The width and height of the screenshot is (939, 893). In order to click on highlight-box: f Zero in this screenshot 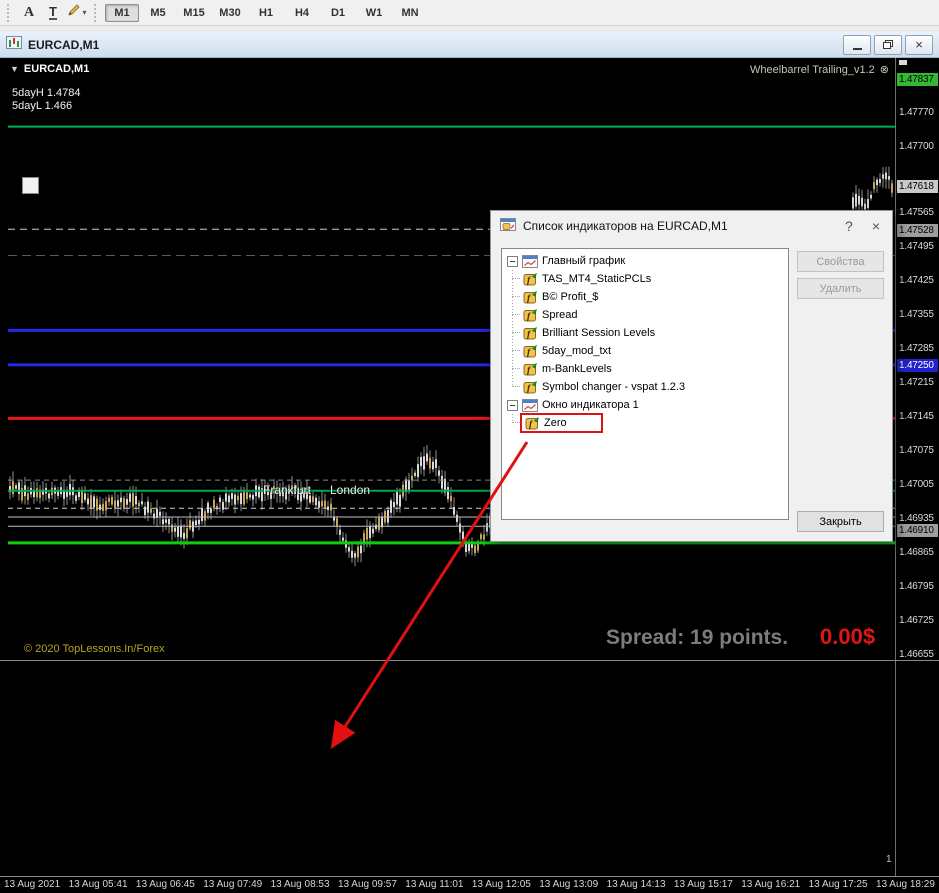, I will do `click(561, 423)`.